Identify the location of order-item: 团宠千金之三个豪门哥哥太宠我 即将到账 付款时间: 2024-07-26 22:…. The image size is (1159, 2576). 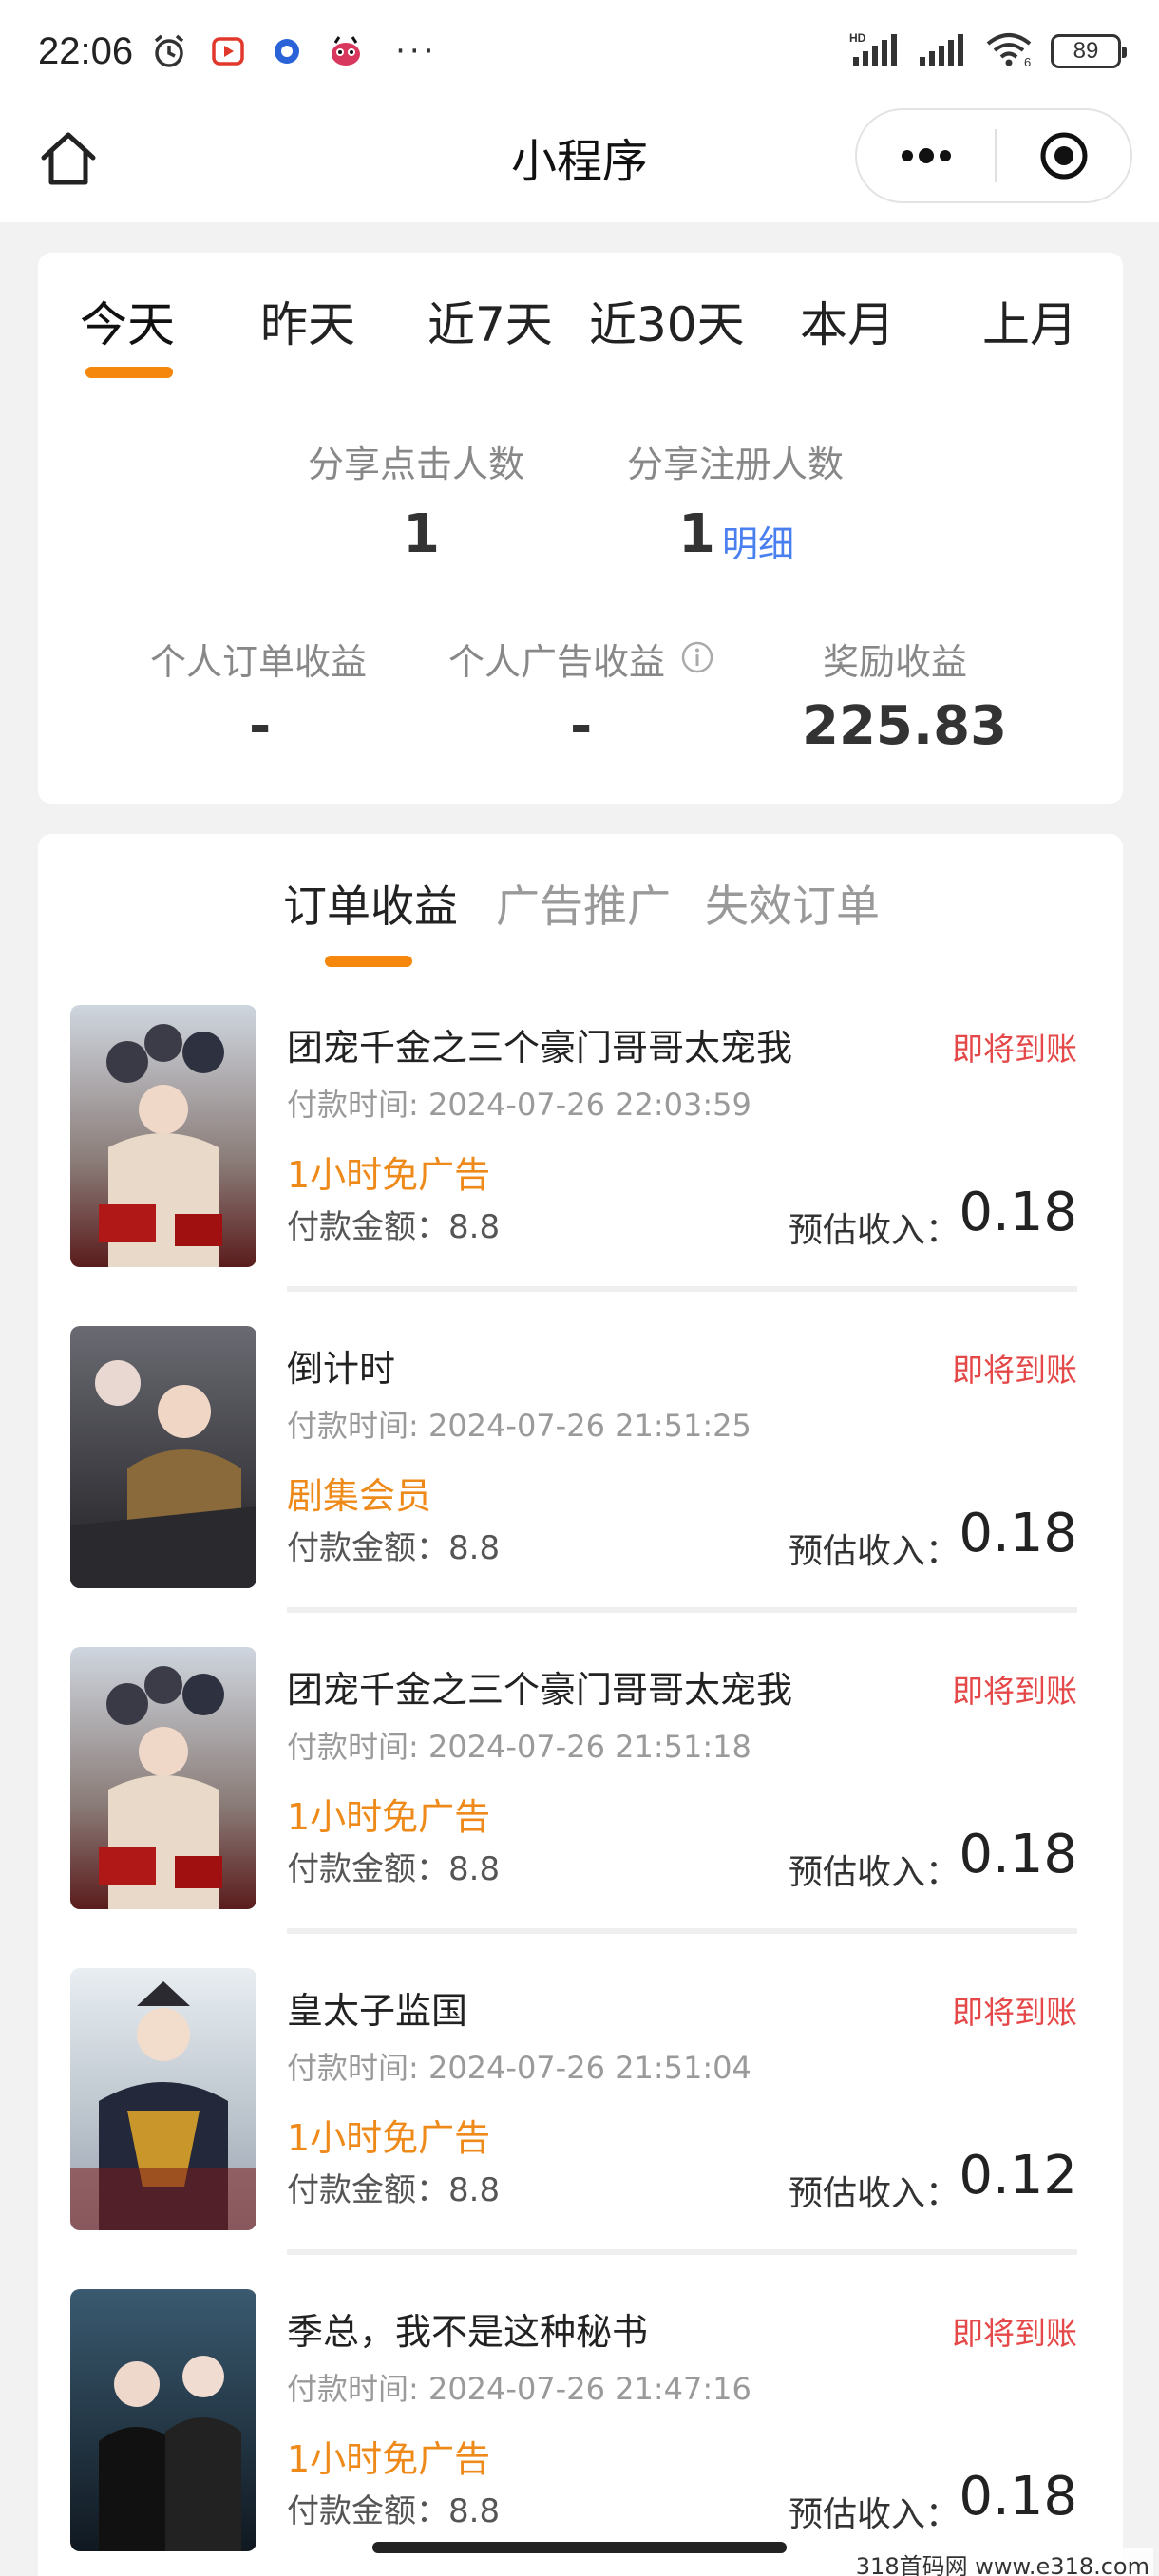
(581, 1156).